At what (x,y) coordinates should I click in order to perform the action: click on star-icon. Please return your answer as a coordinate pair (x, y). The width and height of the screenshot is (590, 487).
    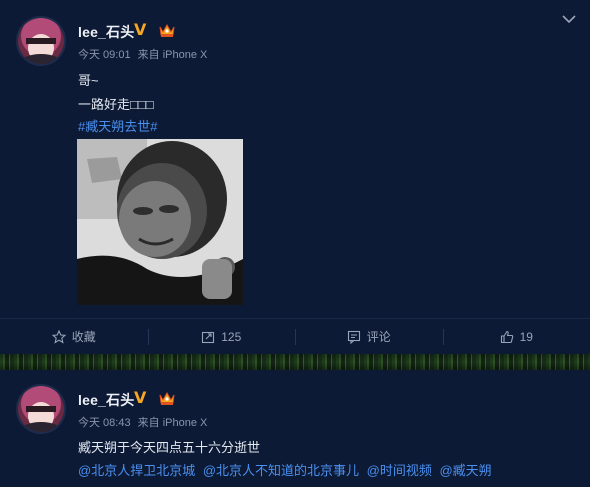
    Looking at the image, I should click on (58, 336).